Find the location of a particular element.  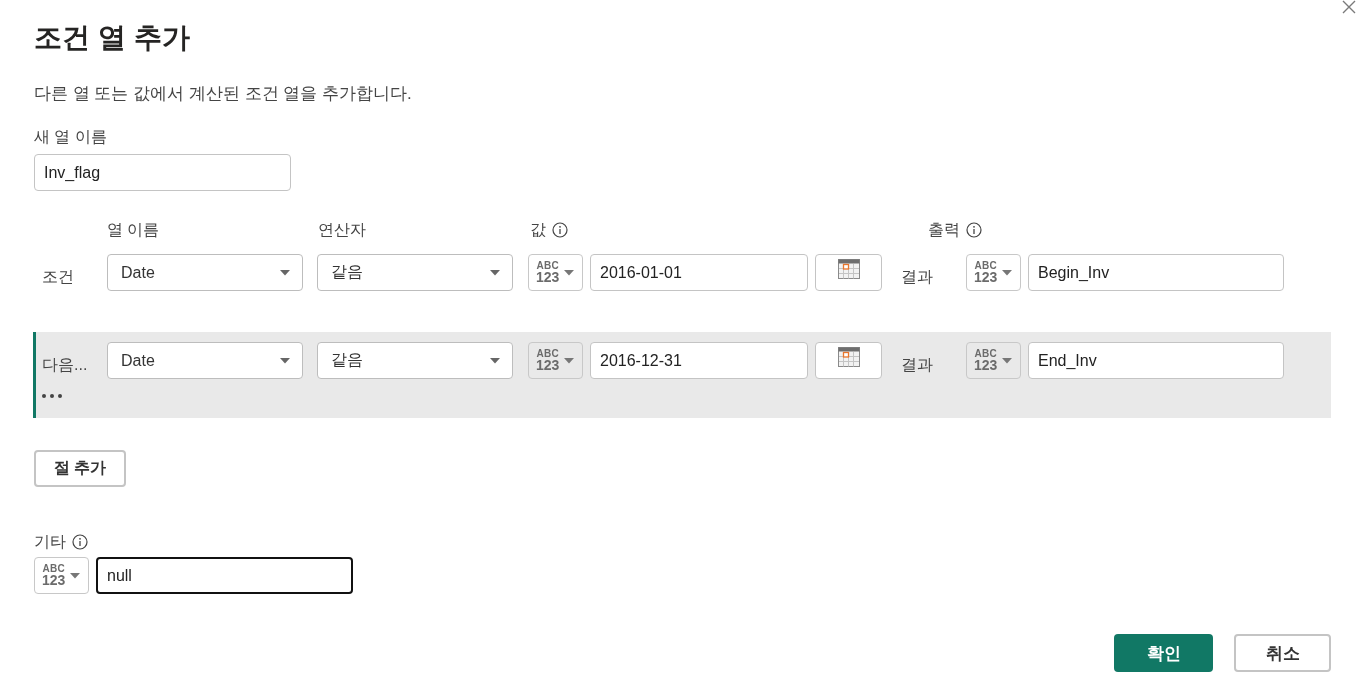

column-header: 출력 is located at coordinates (944, 230).